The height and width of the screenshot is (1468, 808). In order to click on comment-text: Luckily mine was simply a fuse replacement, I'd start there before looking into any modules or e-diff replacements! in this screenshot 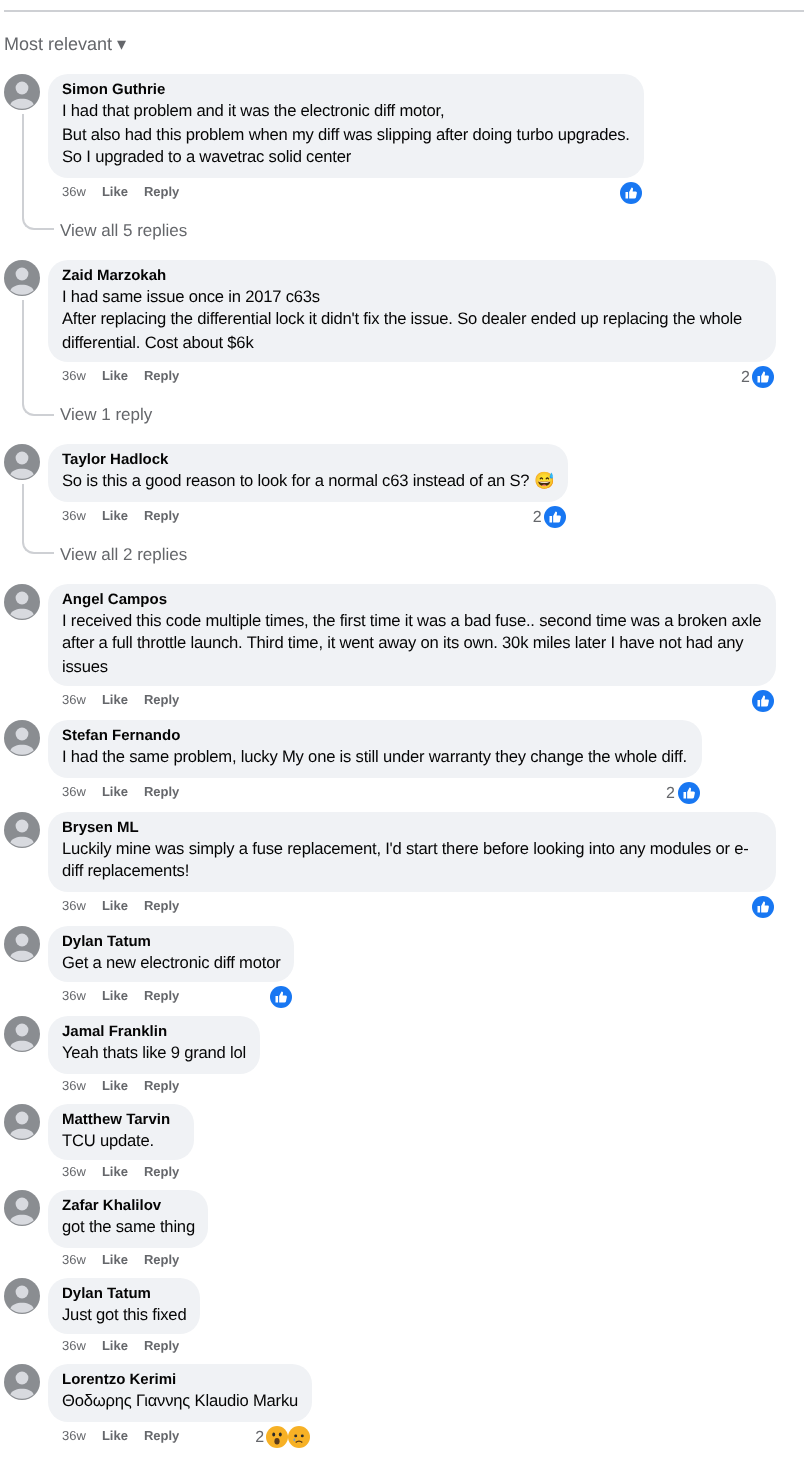, I will do `click(406, 860)`.